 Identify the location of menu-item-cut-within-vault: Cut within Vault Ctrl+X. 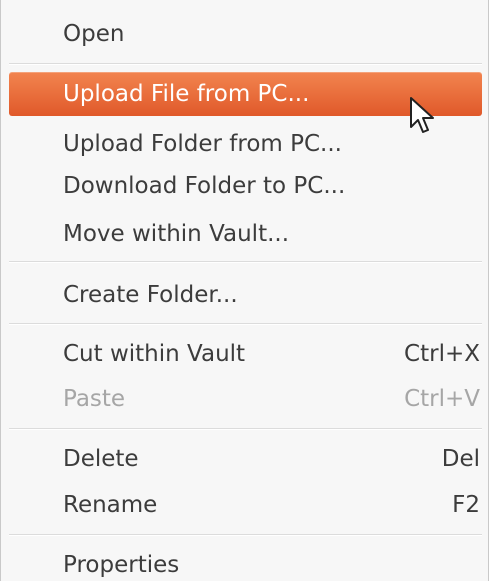
(245, 354).